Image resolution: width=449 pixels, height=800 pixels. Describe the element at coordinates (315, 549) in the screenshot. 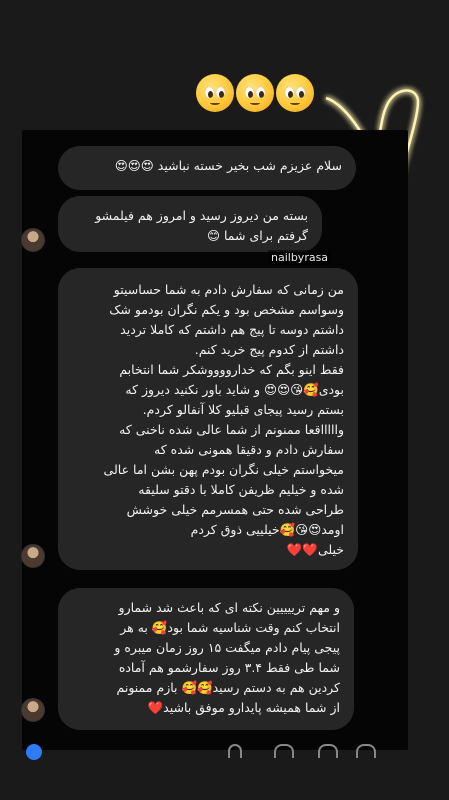

I see `message-line: خیلی❤️❤️` at that location.